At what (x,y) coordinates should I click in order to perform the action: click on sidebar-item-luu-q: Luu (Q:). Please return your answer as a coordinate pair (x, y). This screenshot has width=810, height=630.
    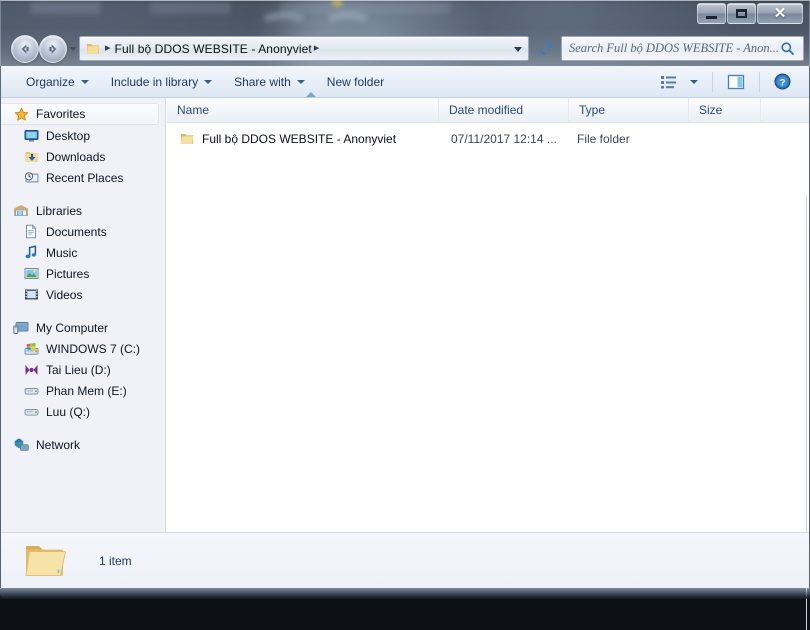
    Looking at the image, I should click on (83, 411).